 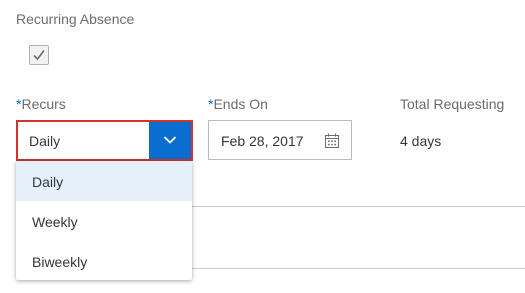 What do you see at coordinates (43, 104) in the screenshot?
I see `recurs-label-text: Recurs` at bounding box center [43, 104].